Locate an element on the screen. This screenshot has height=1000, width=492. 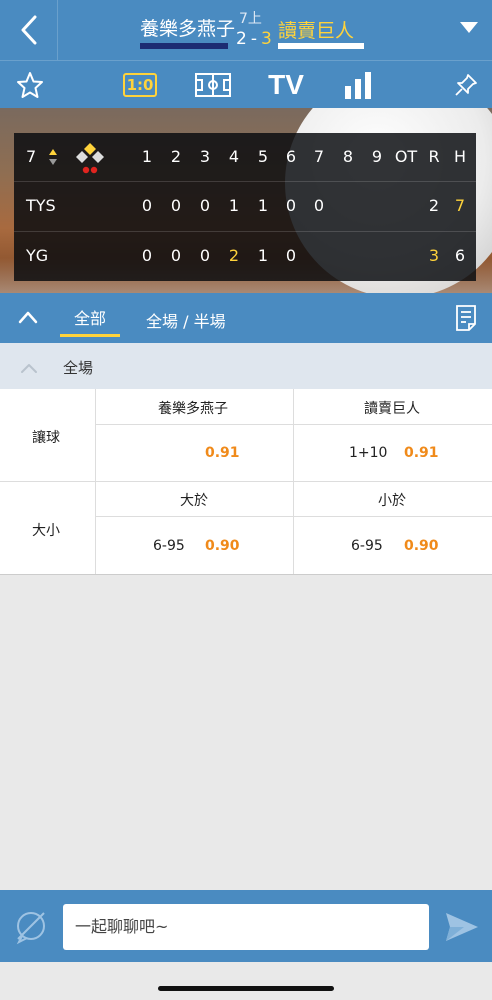
col-5: 5 is located at coordinates (263, 156).